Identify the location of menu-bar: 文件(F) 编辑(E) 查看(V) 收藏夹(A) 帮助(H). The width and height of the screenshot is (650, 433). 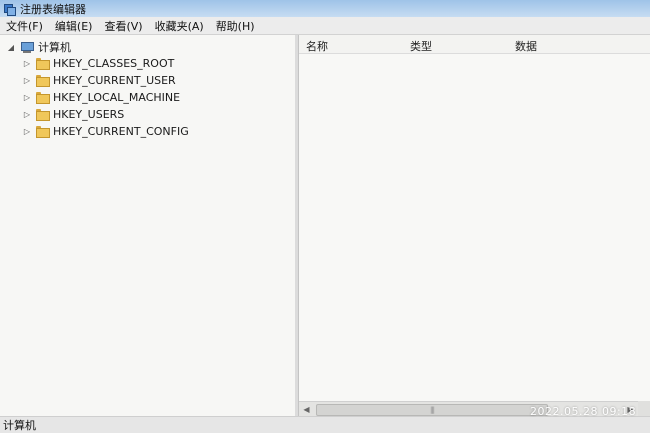
(325, 26).